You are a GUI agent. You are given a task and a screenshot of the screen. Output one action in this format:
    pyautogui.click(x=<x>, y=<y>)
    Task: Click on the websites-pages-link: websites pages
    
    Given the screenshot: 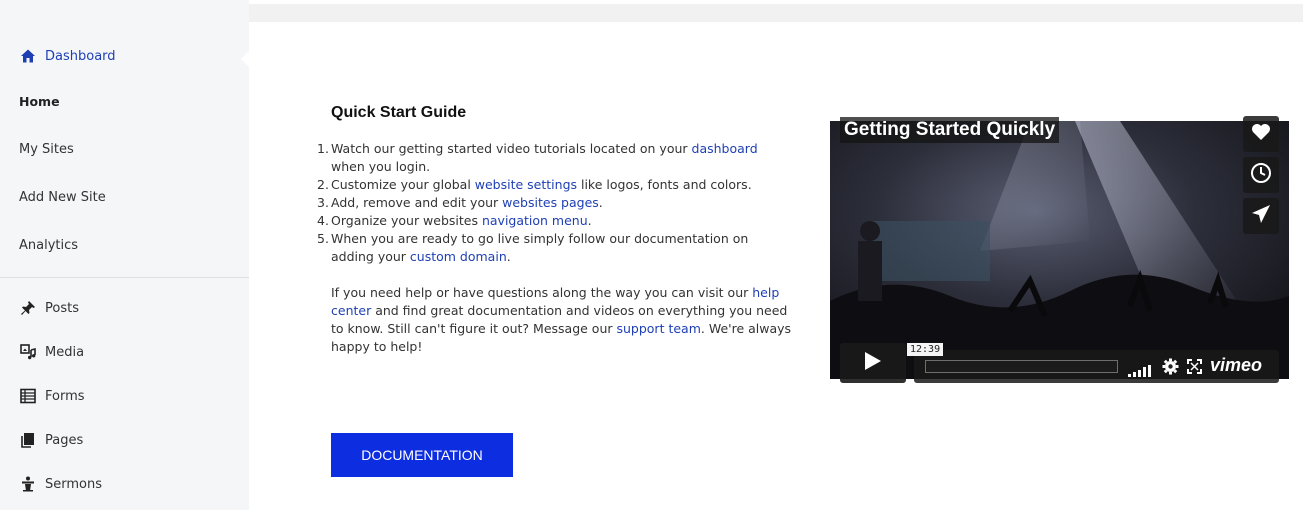 What is the action you would take?
    pyautogui.click(x=550, y=202)
    